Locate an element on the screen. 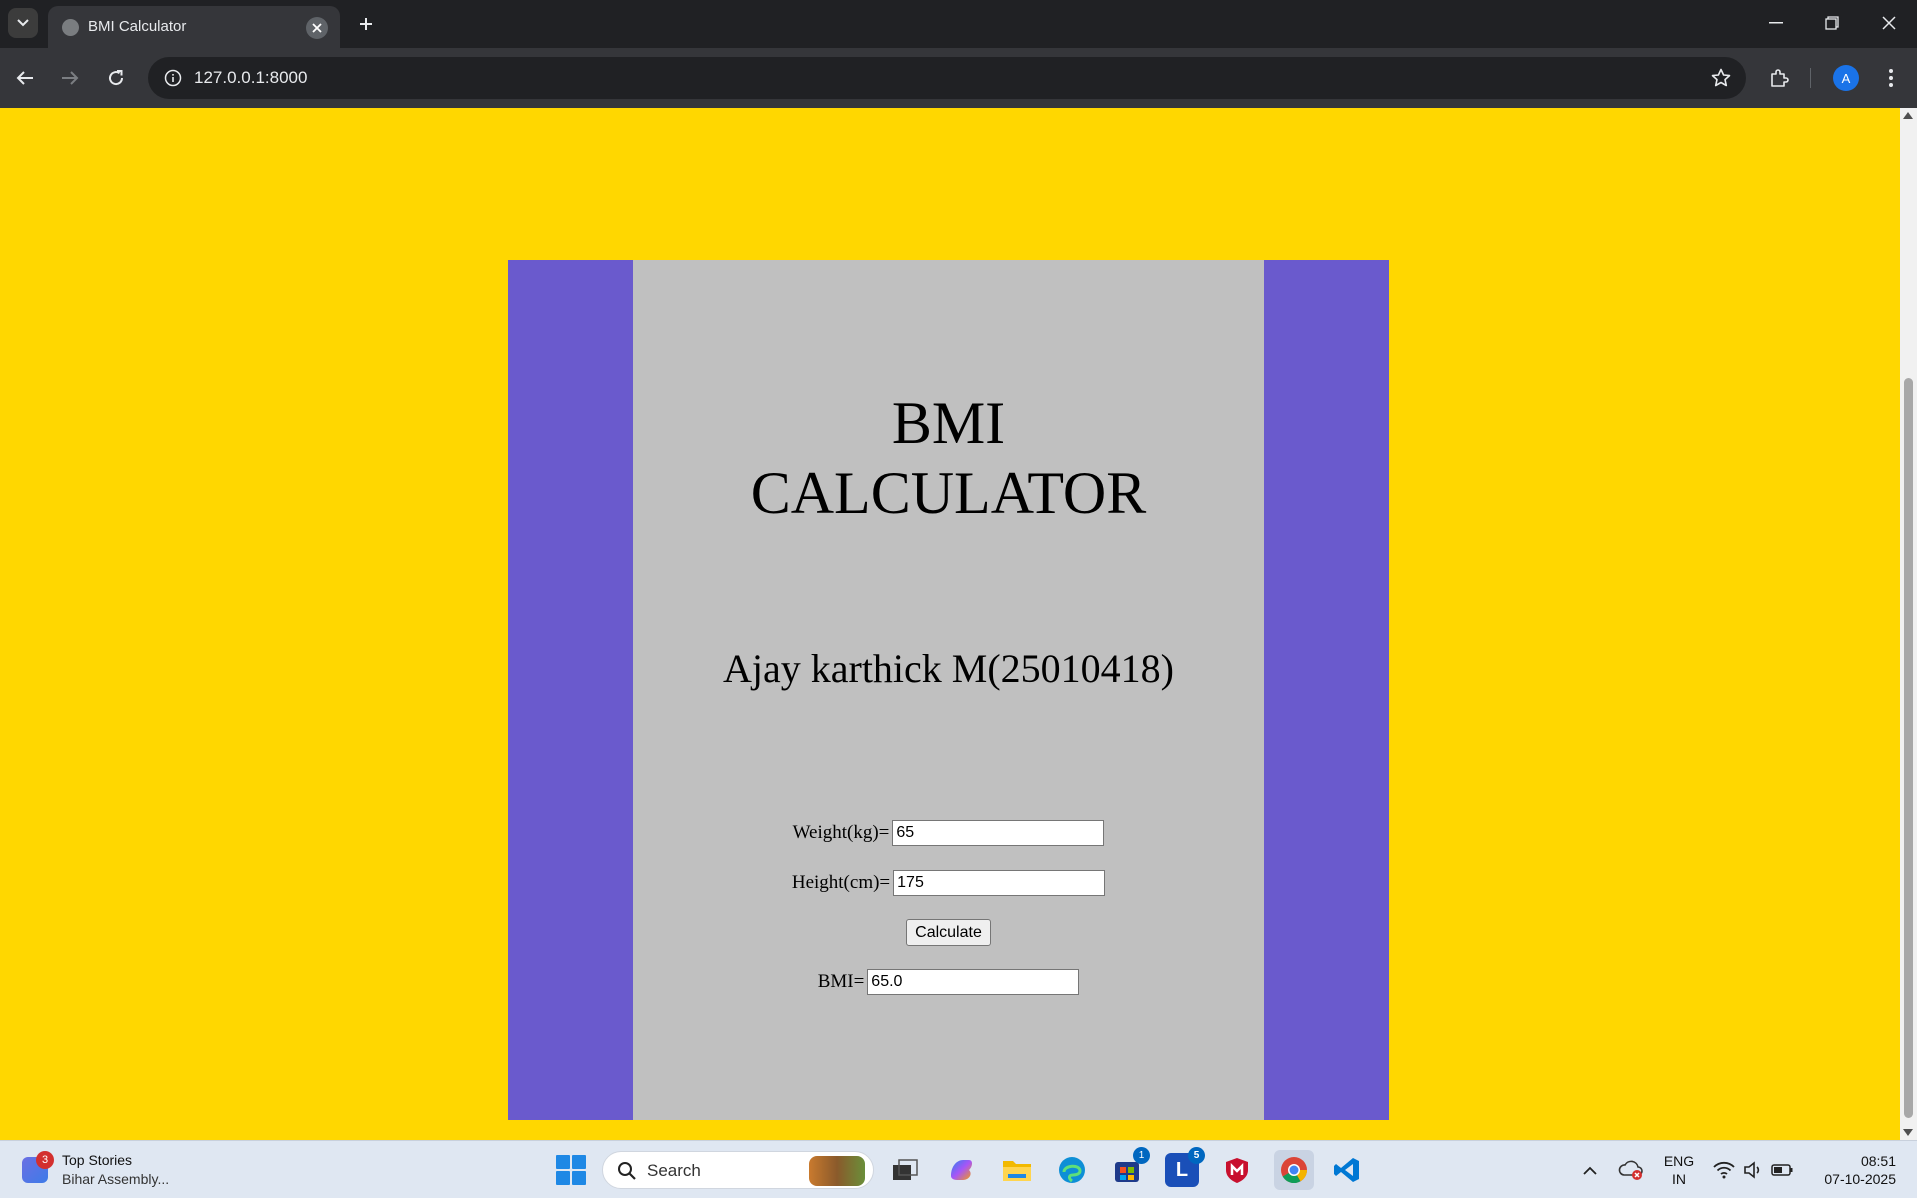 Image resolution: width=1917 pixels, height=1198 pixels. reload-button is located at coordinates (116, 78).